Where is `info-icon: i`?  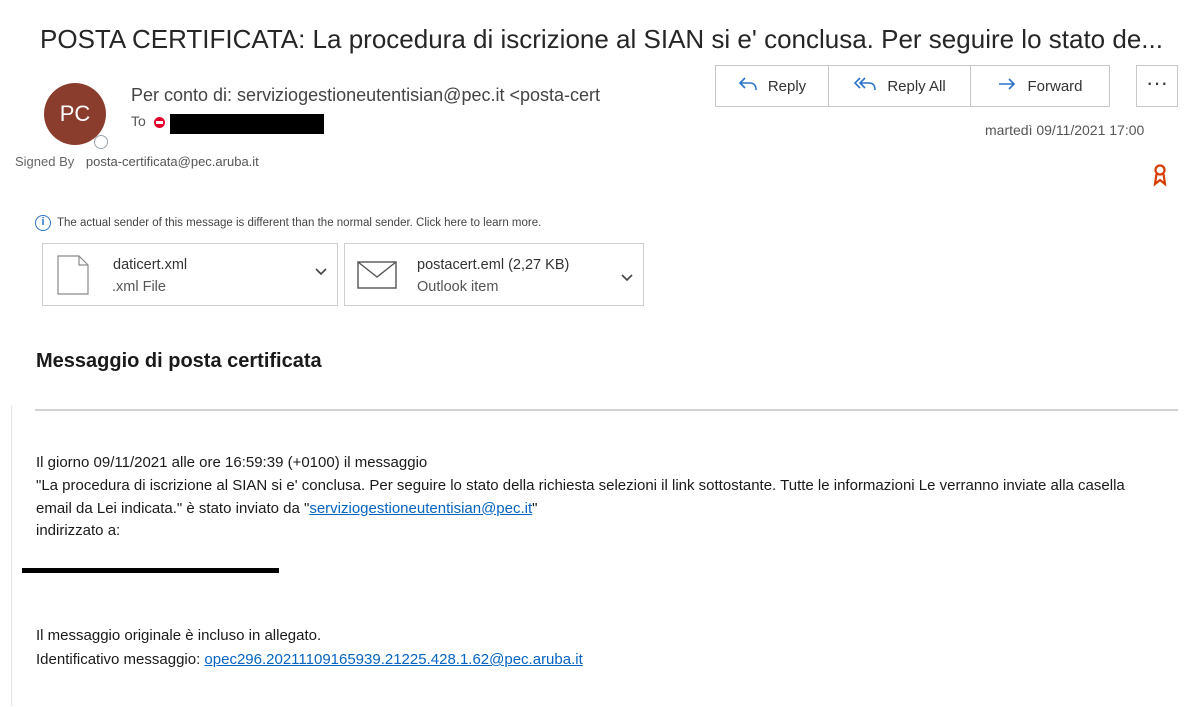
info-icon: i is located at coordinates (43, 223).